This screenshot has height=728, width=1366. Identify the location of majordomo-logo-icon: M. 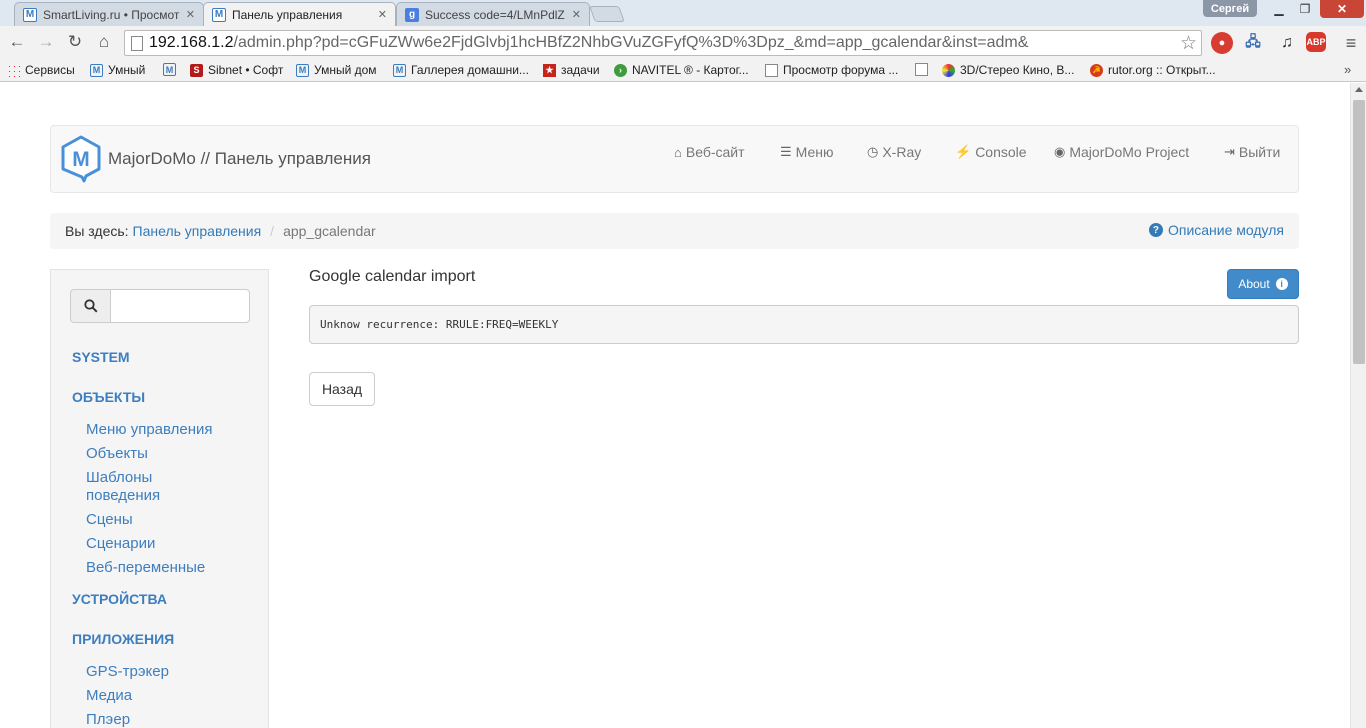
(81, 159).